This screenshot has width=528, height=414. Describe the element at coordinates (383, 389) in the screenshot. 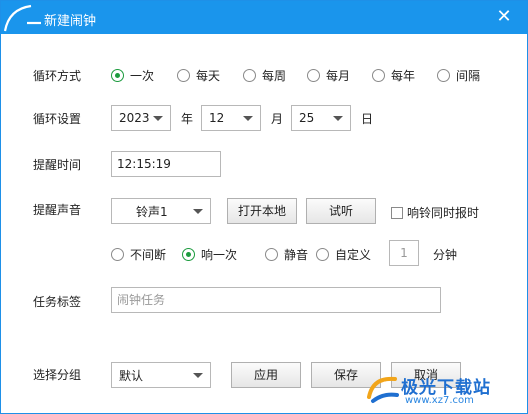

I see `watermark-logo-icon` at that location.